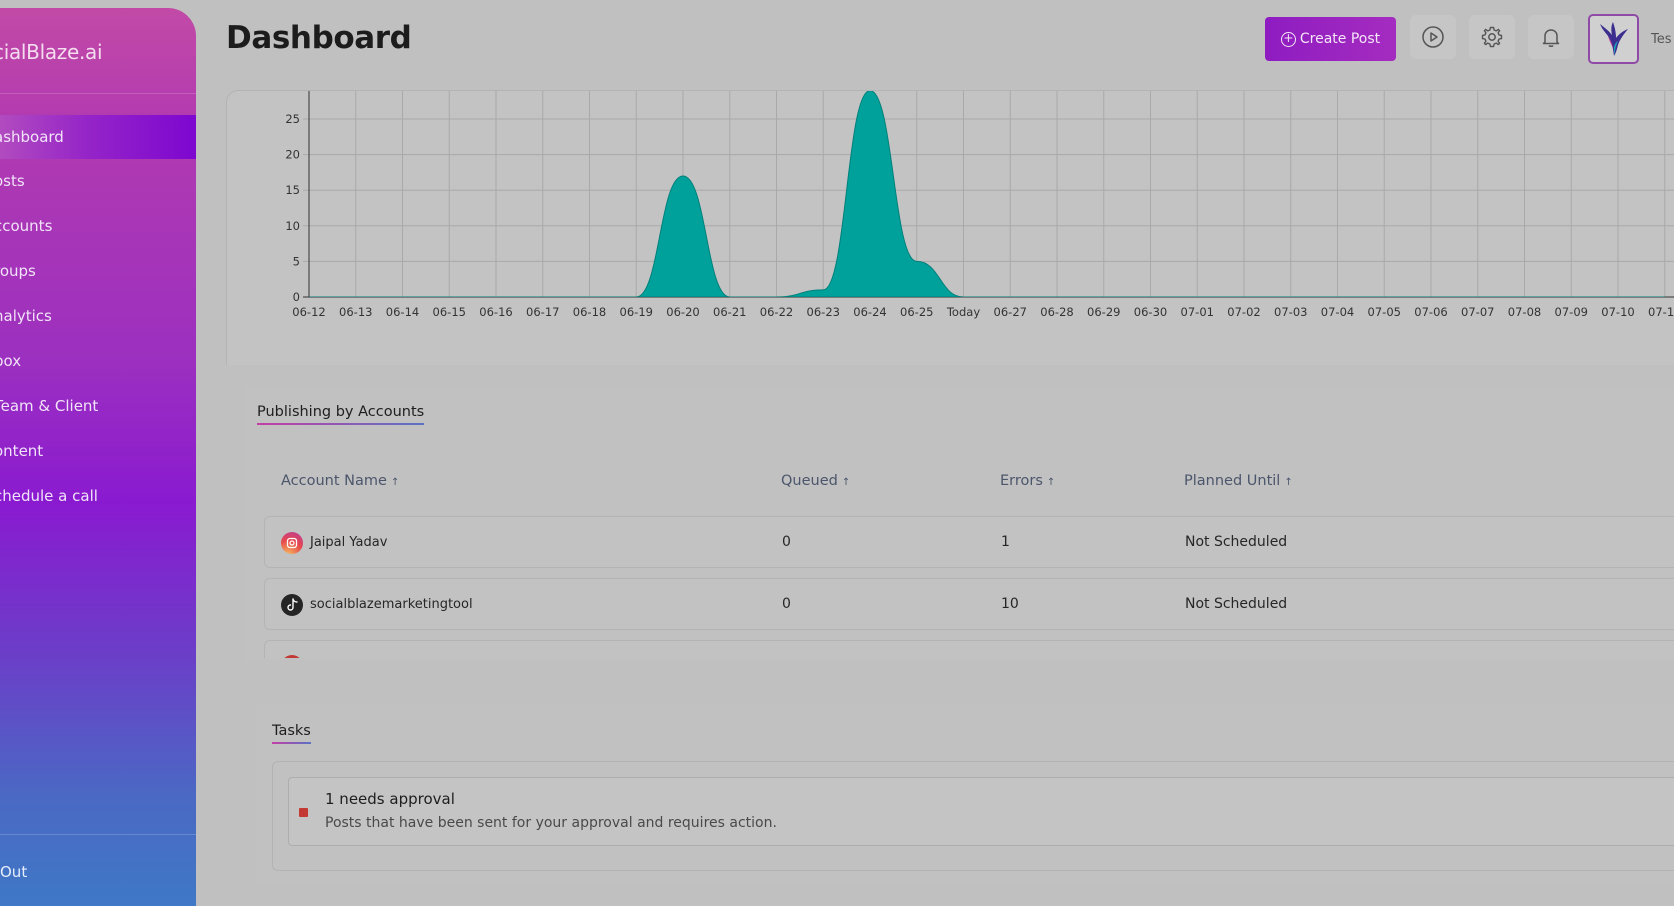 This screenshot has width=1674, height=906. What do you see at coordinates (341, 414) in the screenshot?
I see `accounts-section-title: Publishing by Accounts` at bounding box center [341, 414].